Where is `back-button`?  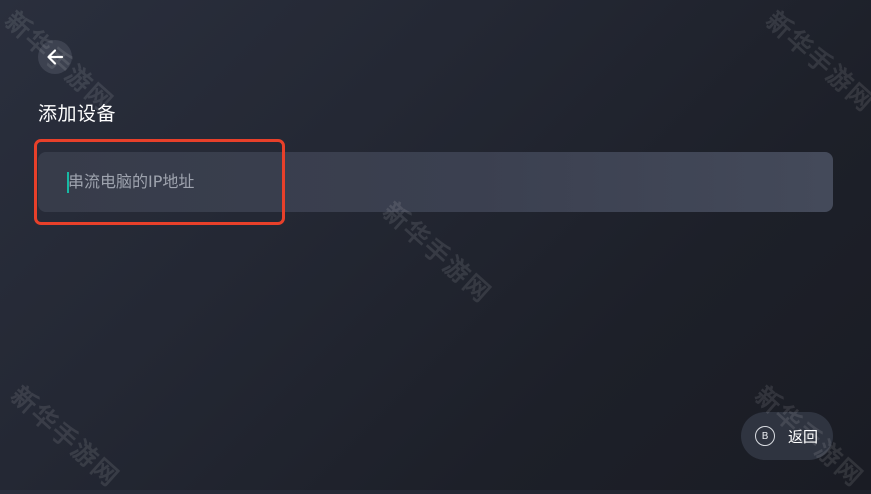
back-button is located at coordinates (55, 57).